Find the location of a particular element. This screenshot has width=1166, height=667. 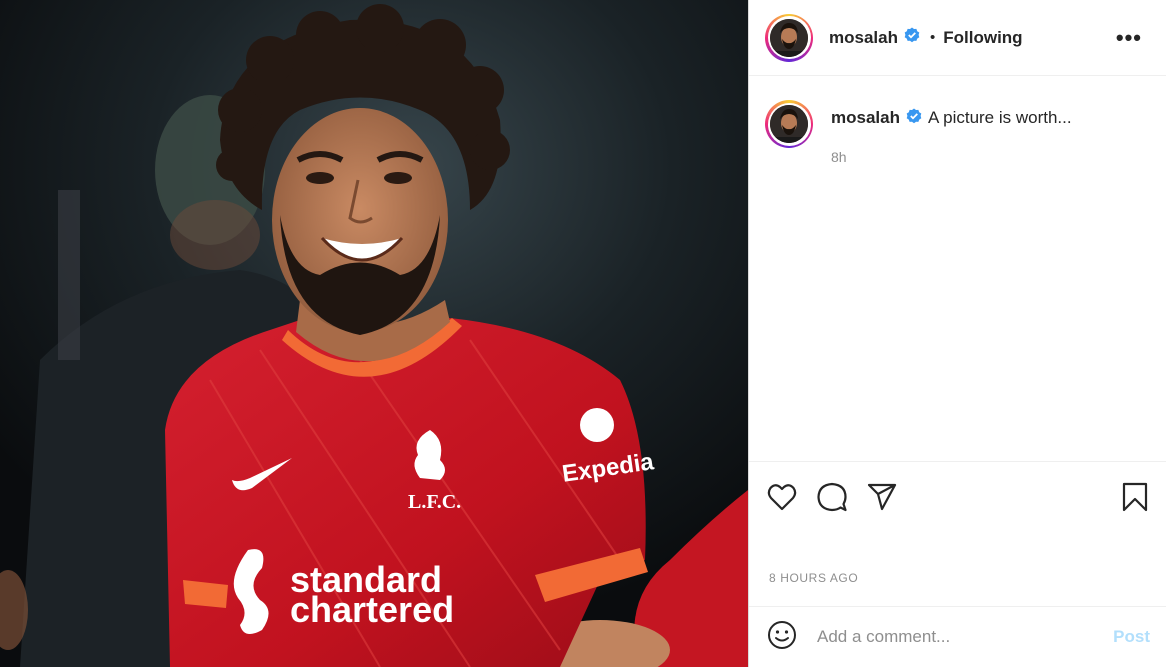

avatar-image is located at coordinates (789, 37).